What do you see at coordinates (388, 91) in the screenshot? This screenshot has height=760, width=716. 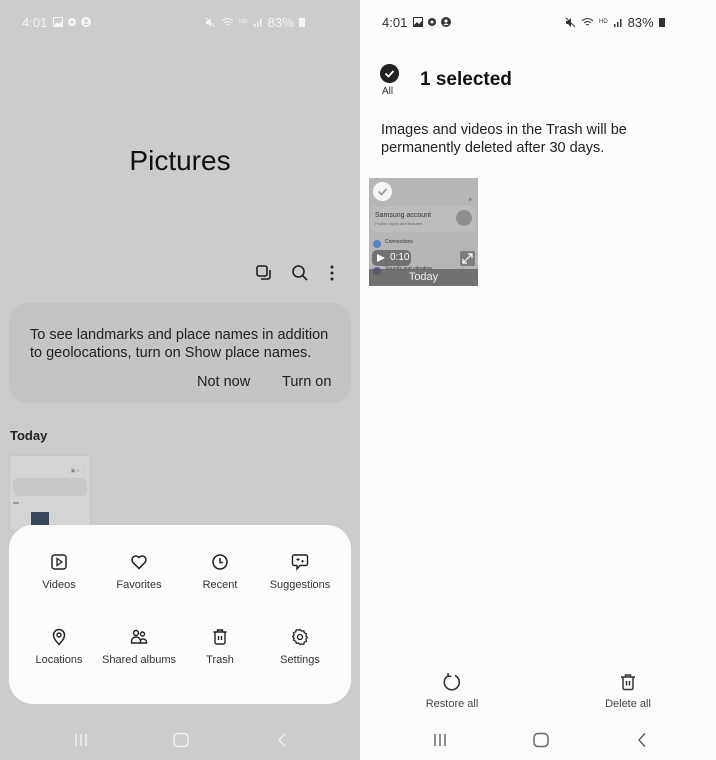 I see `select-all-label: All` at bounding box center [388, 91].